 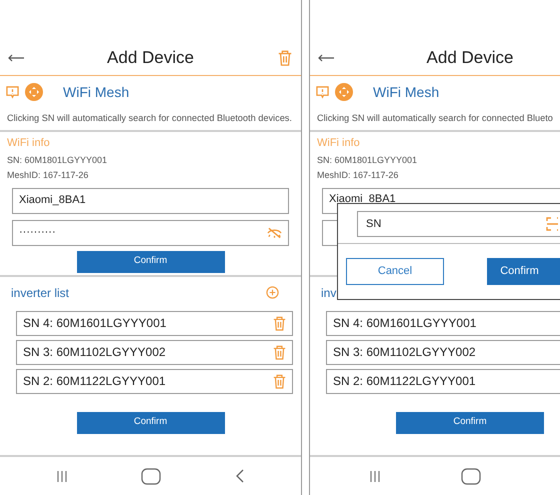 What do you see at coordinates (435, 119) in the screenshot?
I see `hint-text: Clicking SN will automatically search for connected Blueto` at bounding box center [435, 119].